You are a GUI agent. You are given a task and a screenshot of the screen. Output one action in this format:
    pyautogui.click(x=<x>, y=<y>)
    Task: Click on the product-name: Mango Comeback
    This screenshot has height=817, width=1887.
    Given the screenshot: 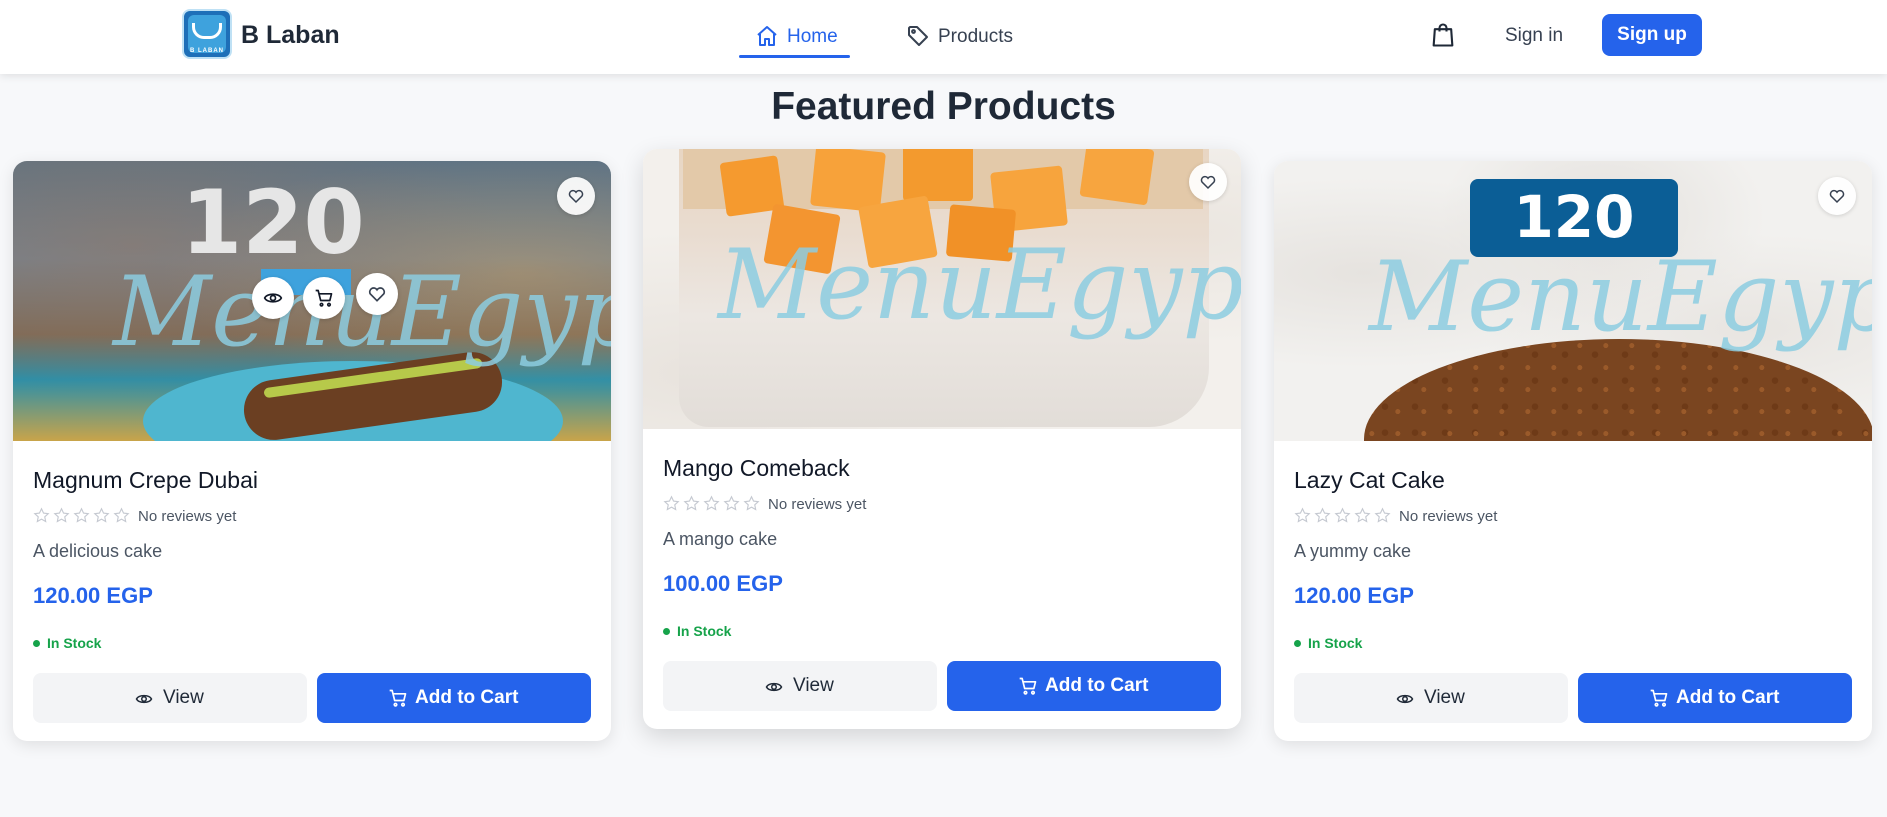 What is the action you would take?
    pyautogui.click(x=756, y=468)
    